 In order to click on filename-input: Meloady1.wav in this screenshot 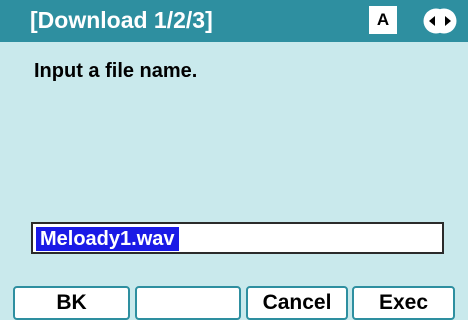, I will do `click(237, 238)`.